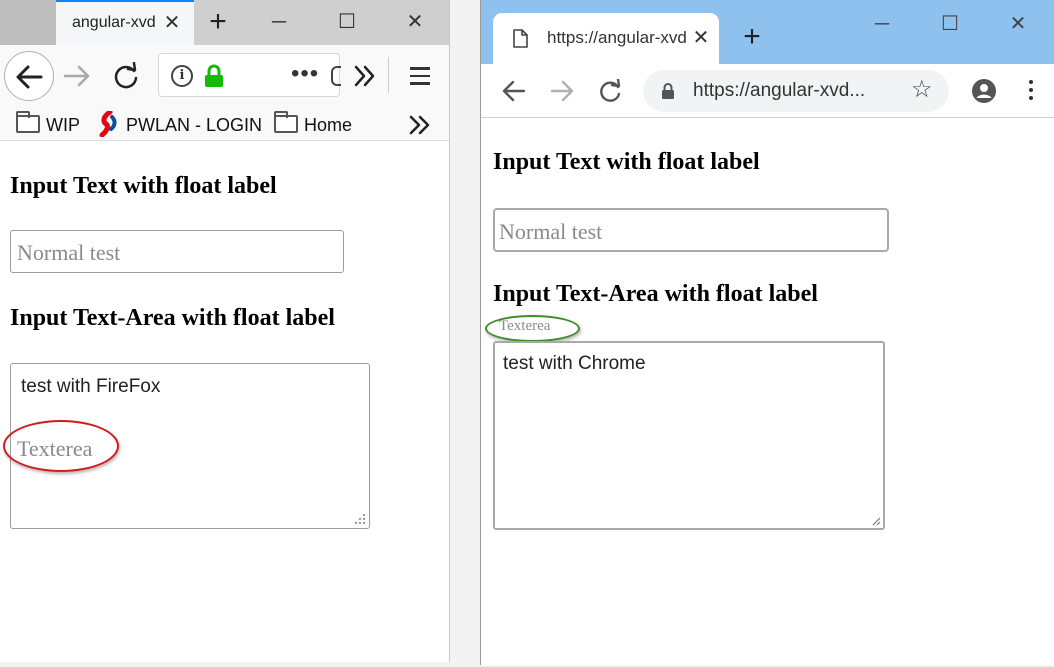 The width and height of the screenshot is (1054, 667). I want to click on textarea-field: test with Chrome, so click(689, 435).